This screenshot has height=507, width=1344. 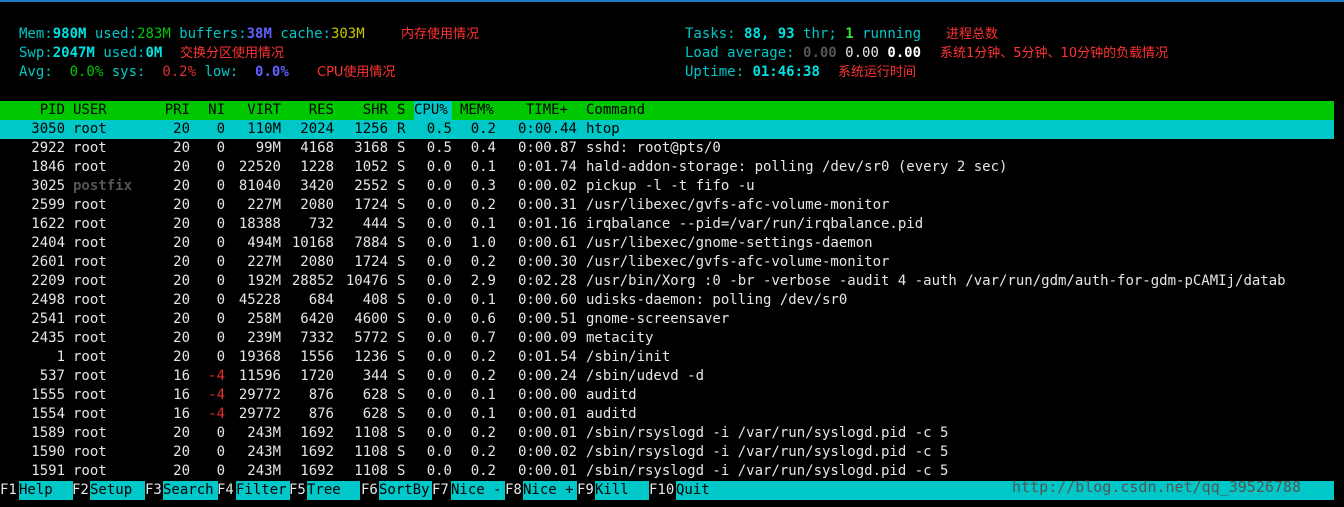 What do you see at coordinates (36, 34) in the screenshot?
I see `mem-label: Mem:` at bounding box center [36, 34].